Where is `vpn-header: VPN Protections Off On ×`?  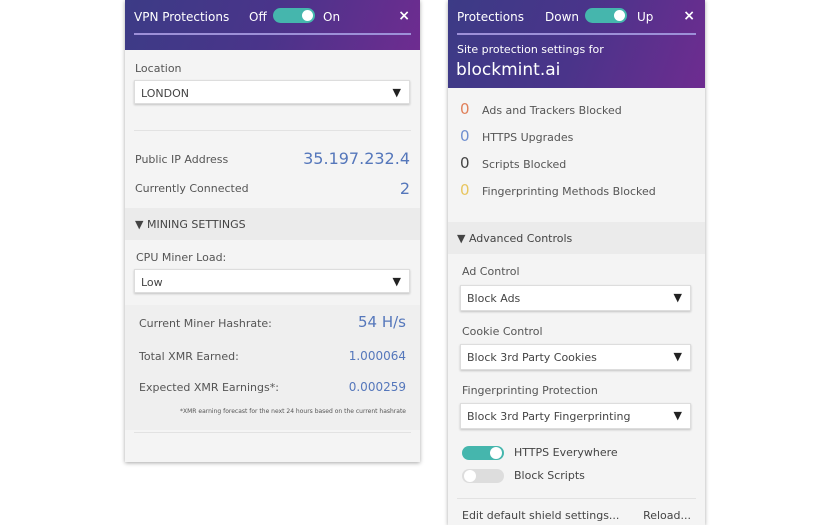 vpn-header: VPN Protections Off On × is located at coordinates (272, 25).